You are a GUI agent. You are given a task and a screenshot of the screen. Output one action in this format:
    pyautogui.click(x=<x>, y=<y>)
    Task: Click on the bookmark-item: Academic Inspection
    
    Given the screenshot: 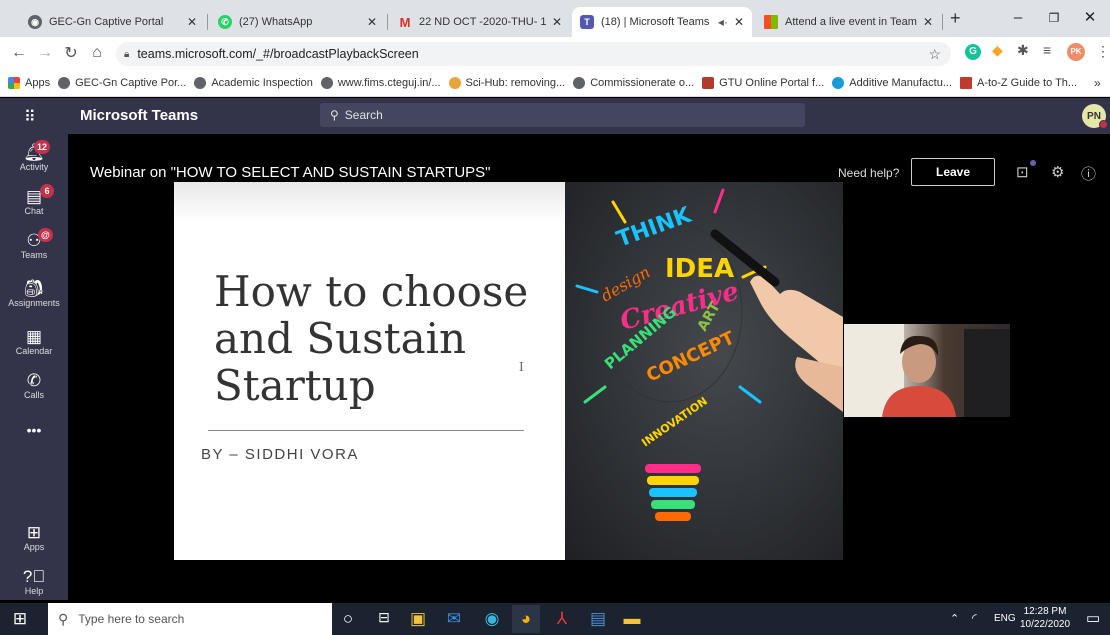 What is the action you would take?
    pyautogui.click(x=253, y=82)
    